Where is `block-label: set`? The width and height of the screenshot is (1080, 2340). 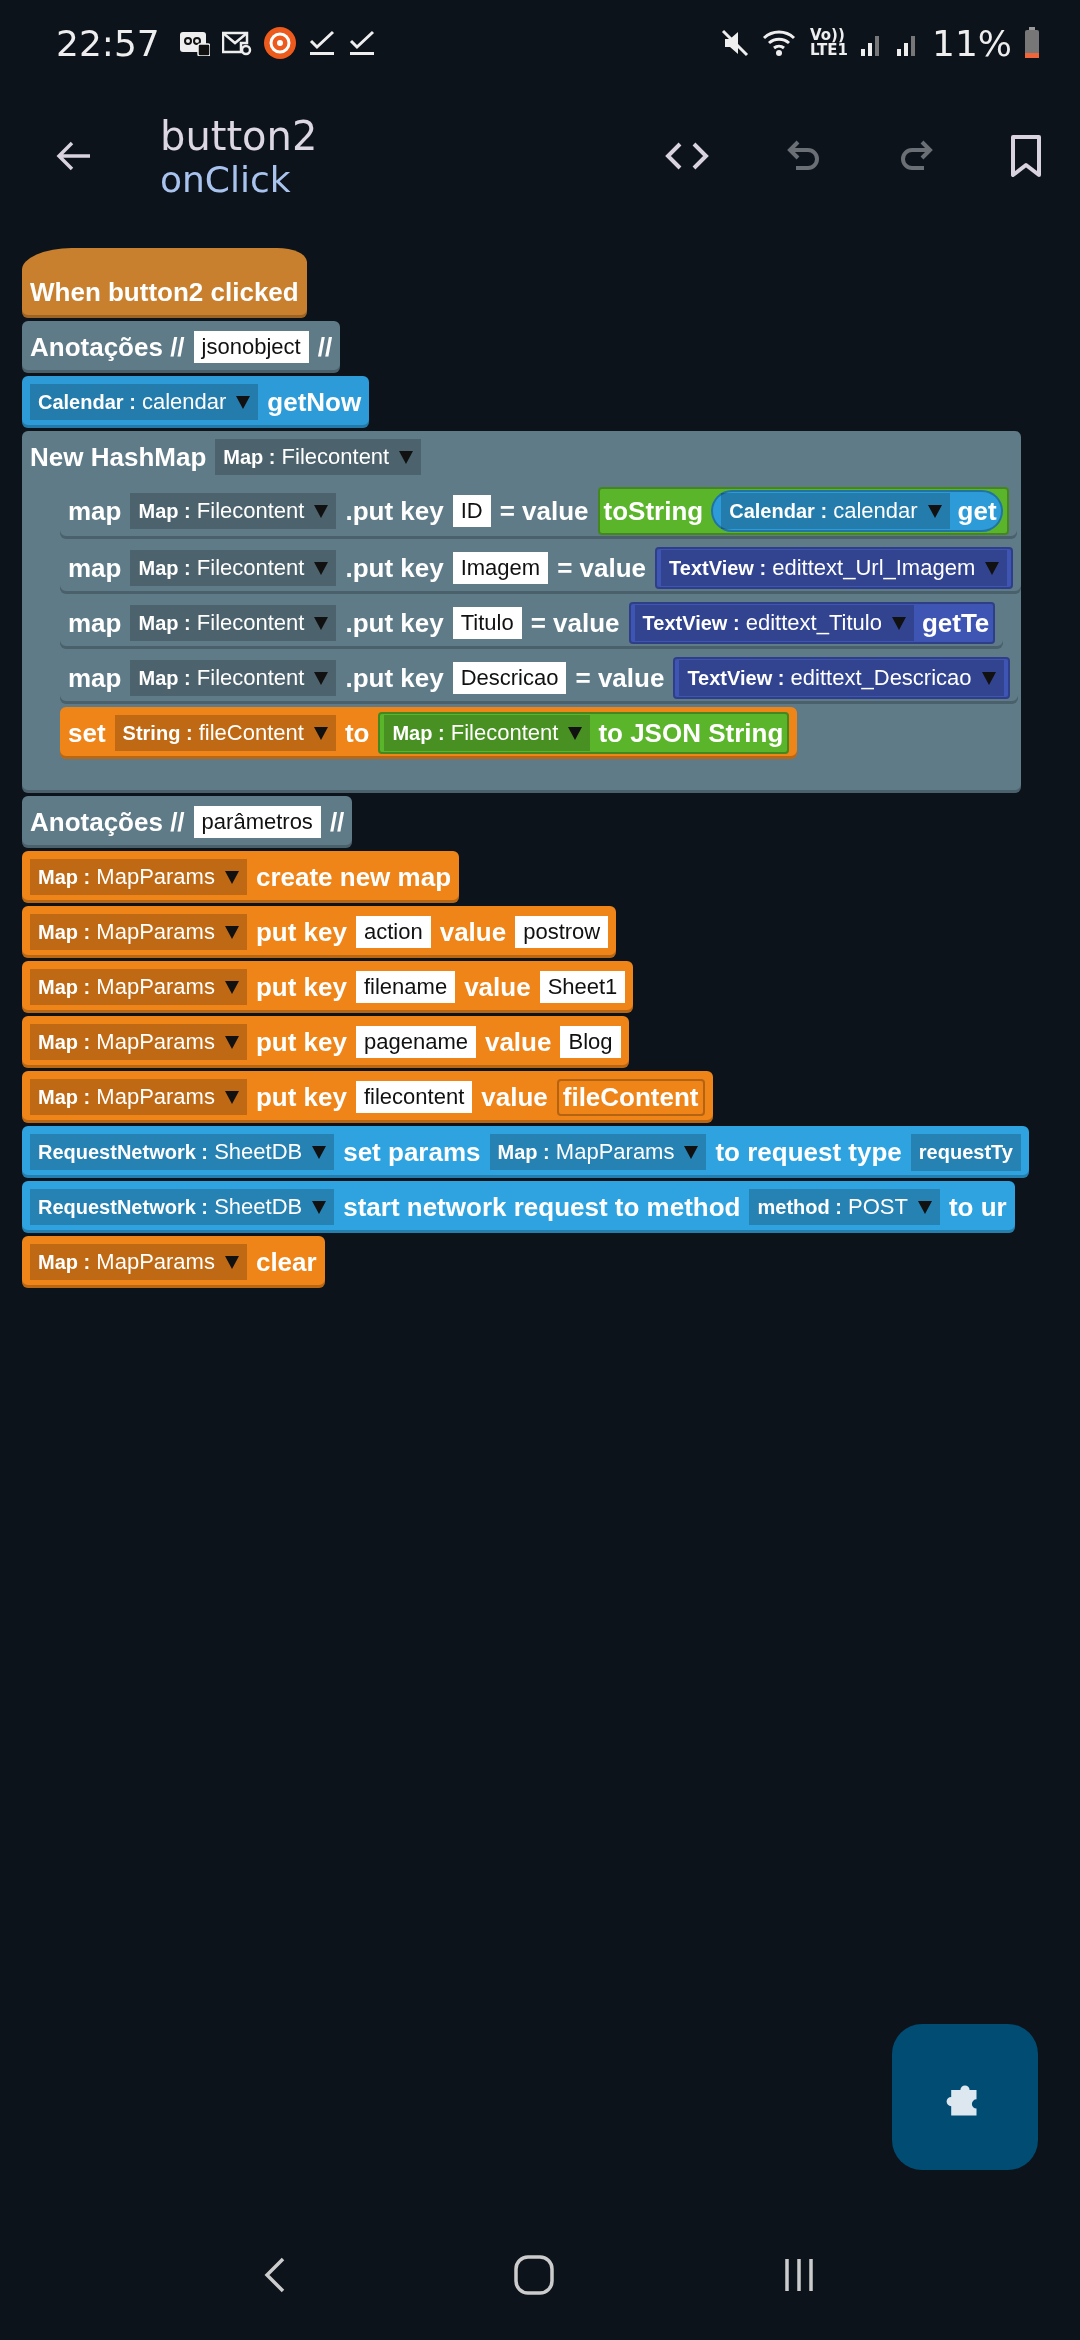 block-label: set is located at coordinates (87, 733).